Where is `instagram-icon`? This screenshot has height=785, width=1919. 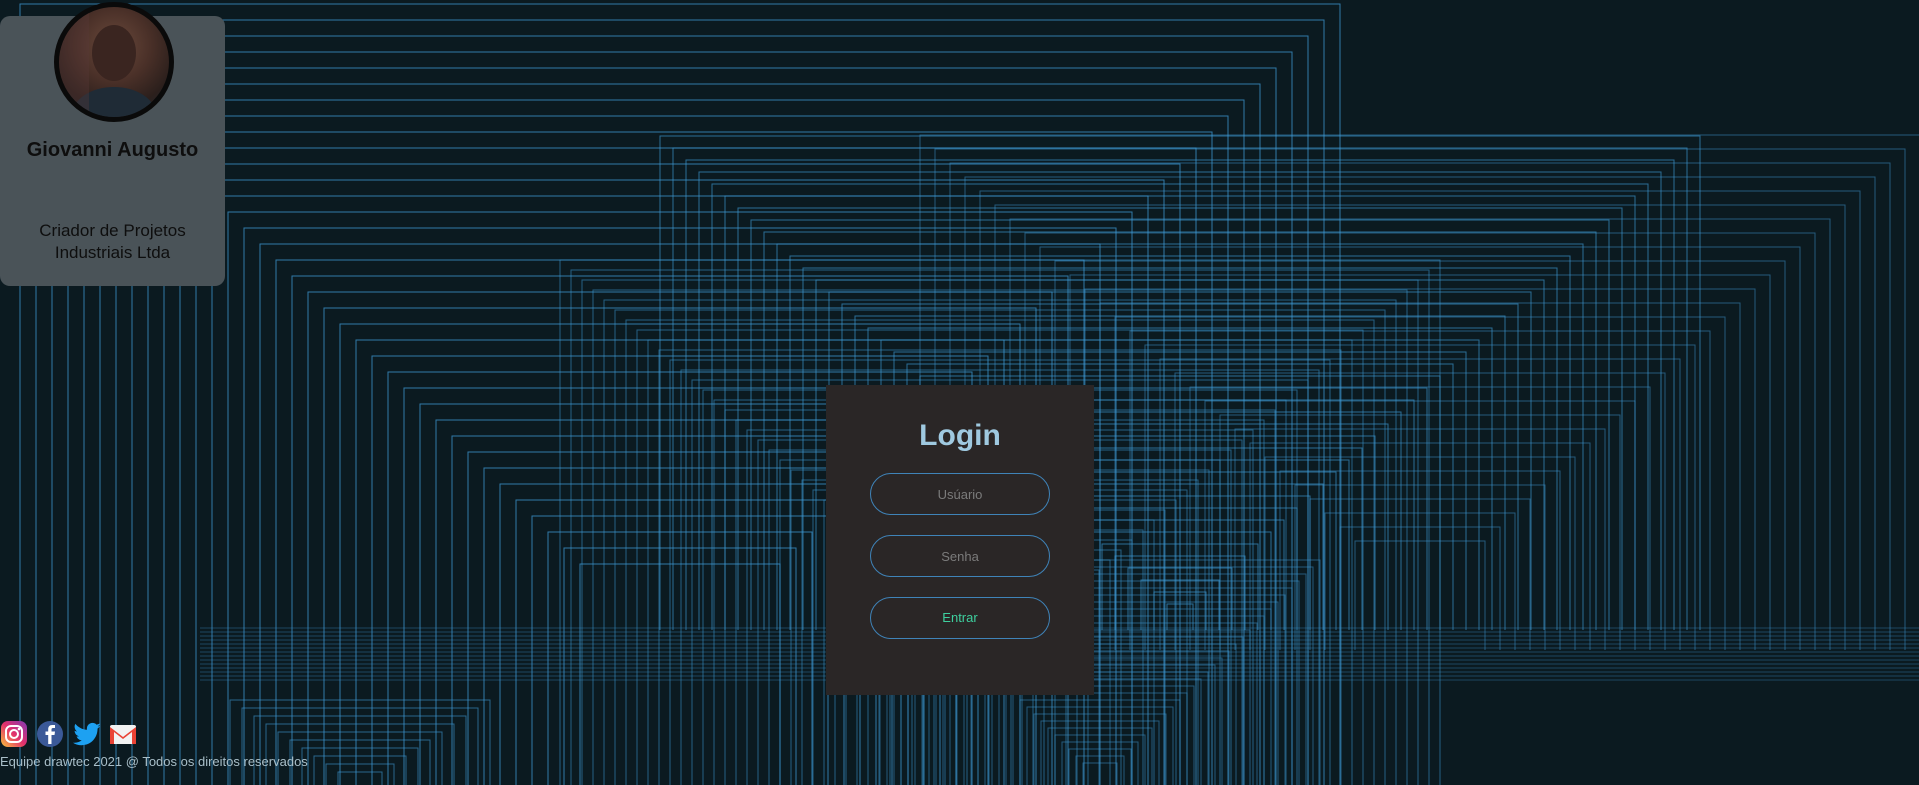 instagram-icon is located at coordinates (14, 734).